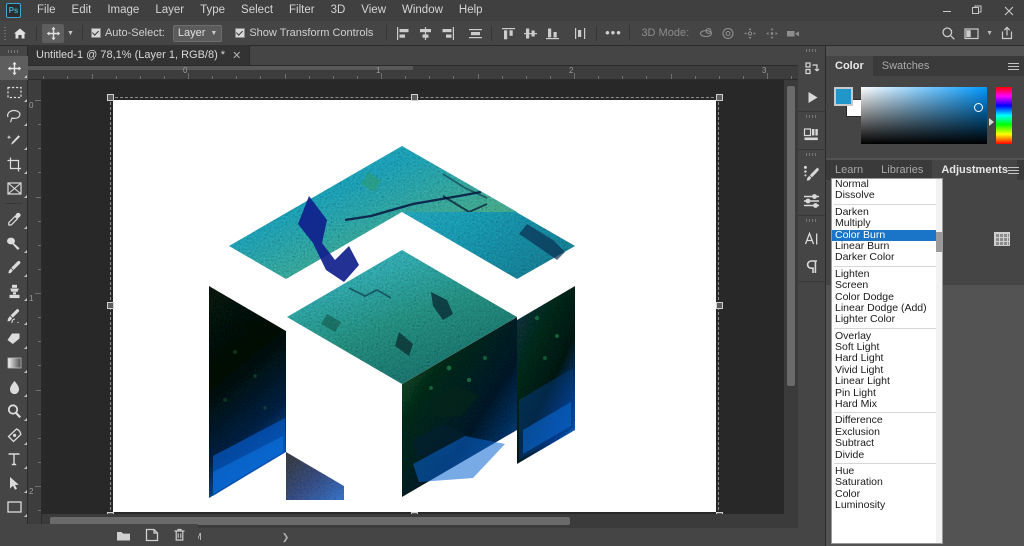  What do you see at coordinates (887, 285) in the screenshot?
I see `blend-mode-option: Screen` at bounding box center [887, 285].